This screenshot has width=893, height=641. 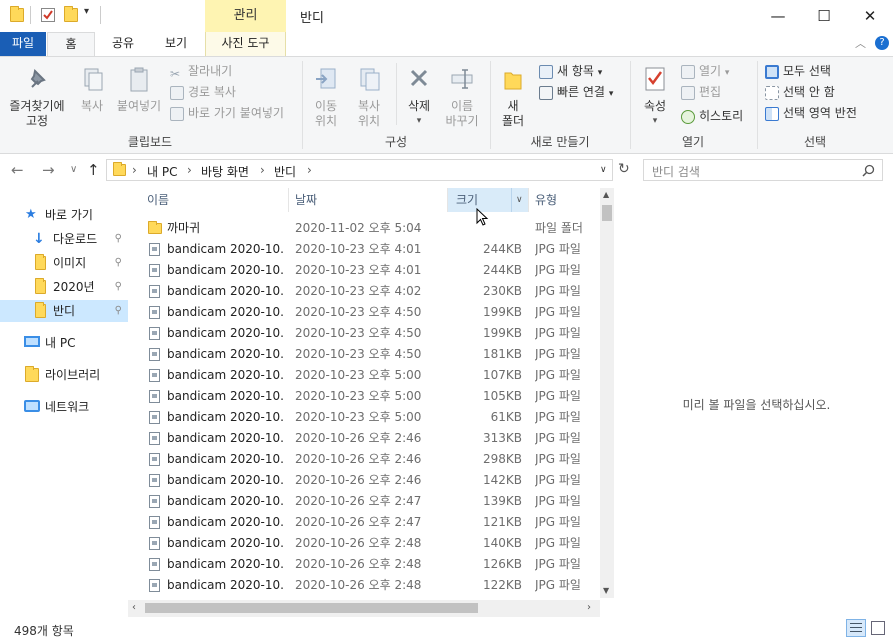 I want to click on nav-item-pictures: 이미지 ⚲, so click(x=64, y=263).